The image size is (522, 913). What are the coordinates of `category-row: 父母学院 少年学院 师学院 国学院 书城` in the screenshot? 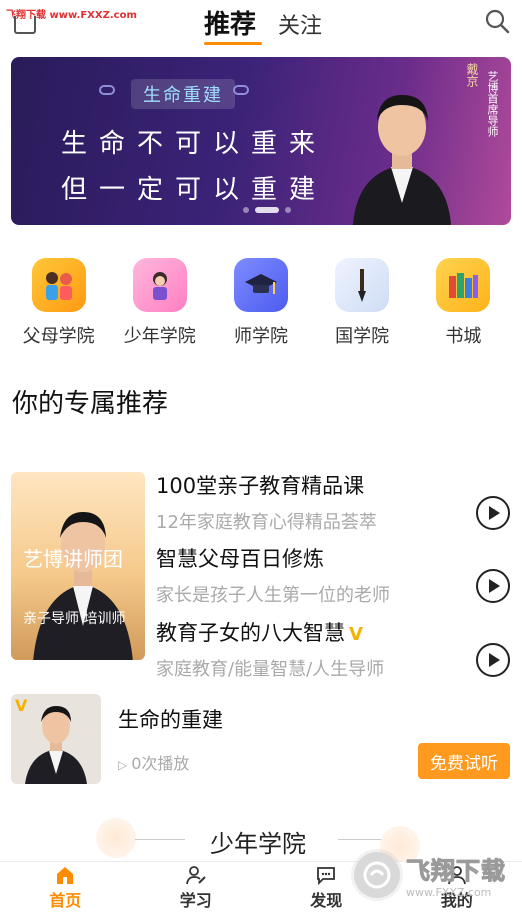 It's located at (261, 303).